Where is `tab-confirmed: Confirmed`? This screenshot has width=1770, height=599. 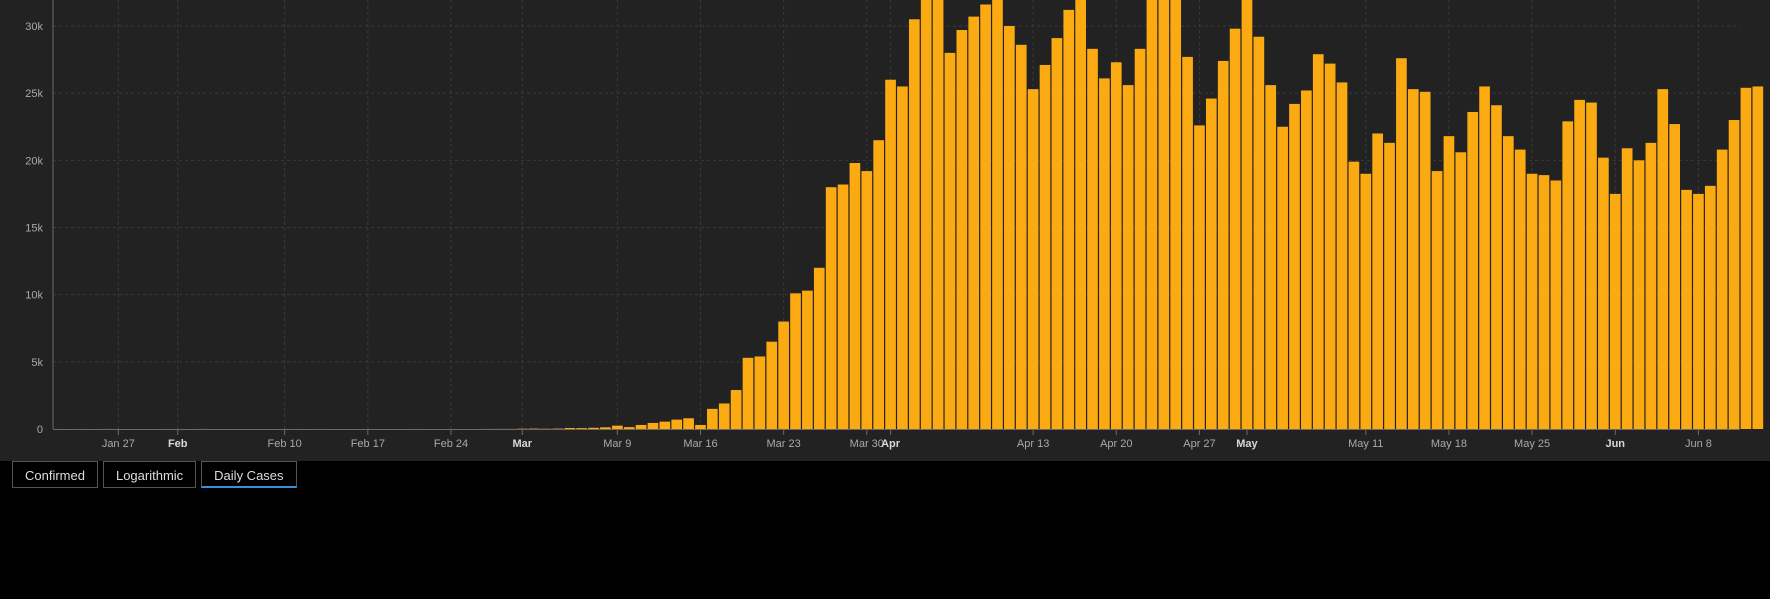 tab-confirmed: Confirmed is located at coordinates (55, 474).